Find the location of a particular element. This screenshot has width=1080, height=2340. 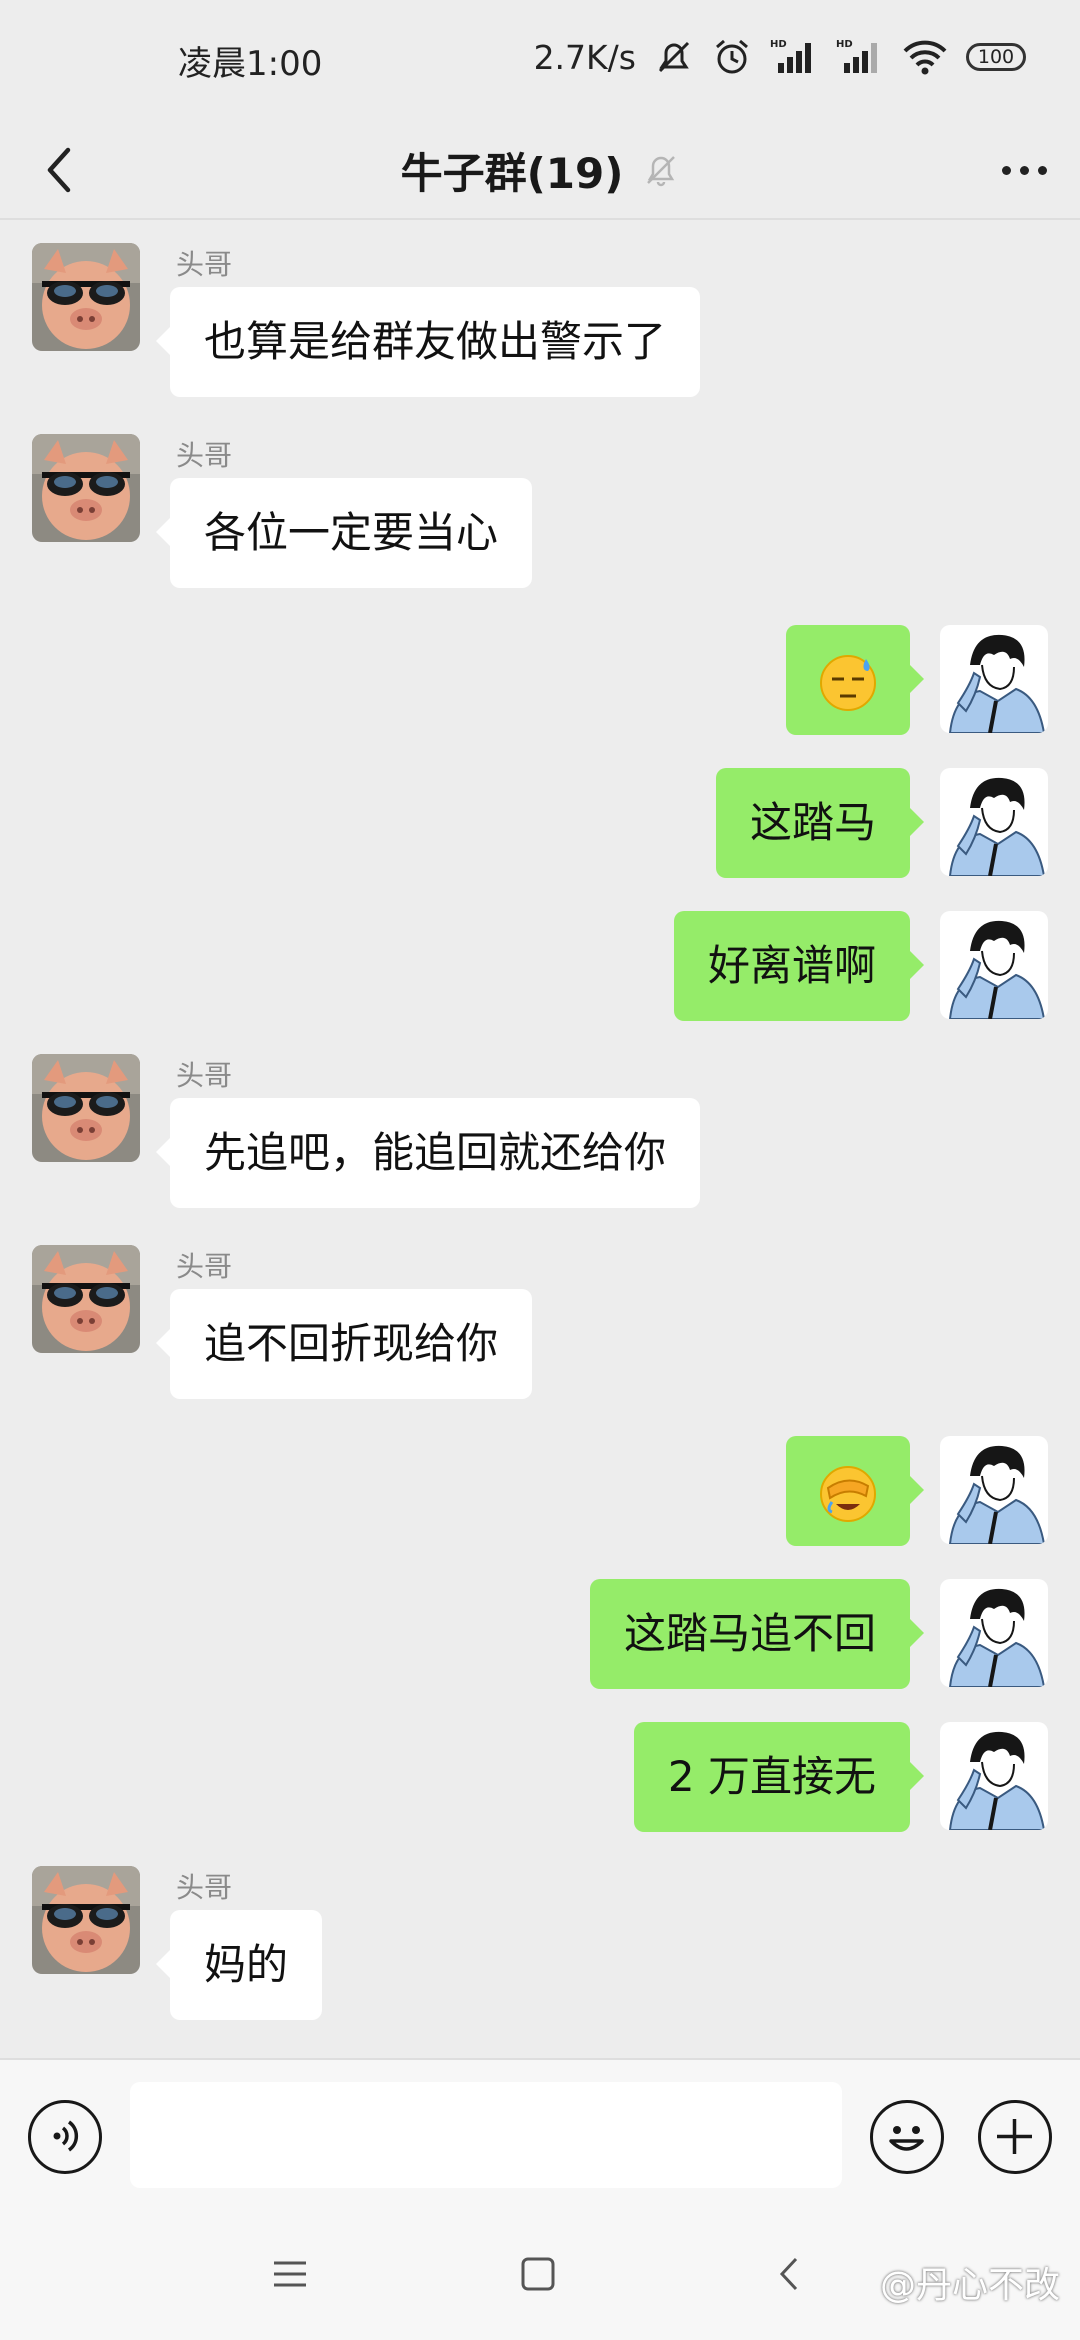

message-input is located at coordinates (486, 2135).